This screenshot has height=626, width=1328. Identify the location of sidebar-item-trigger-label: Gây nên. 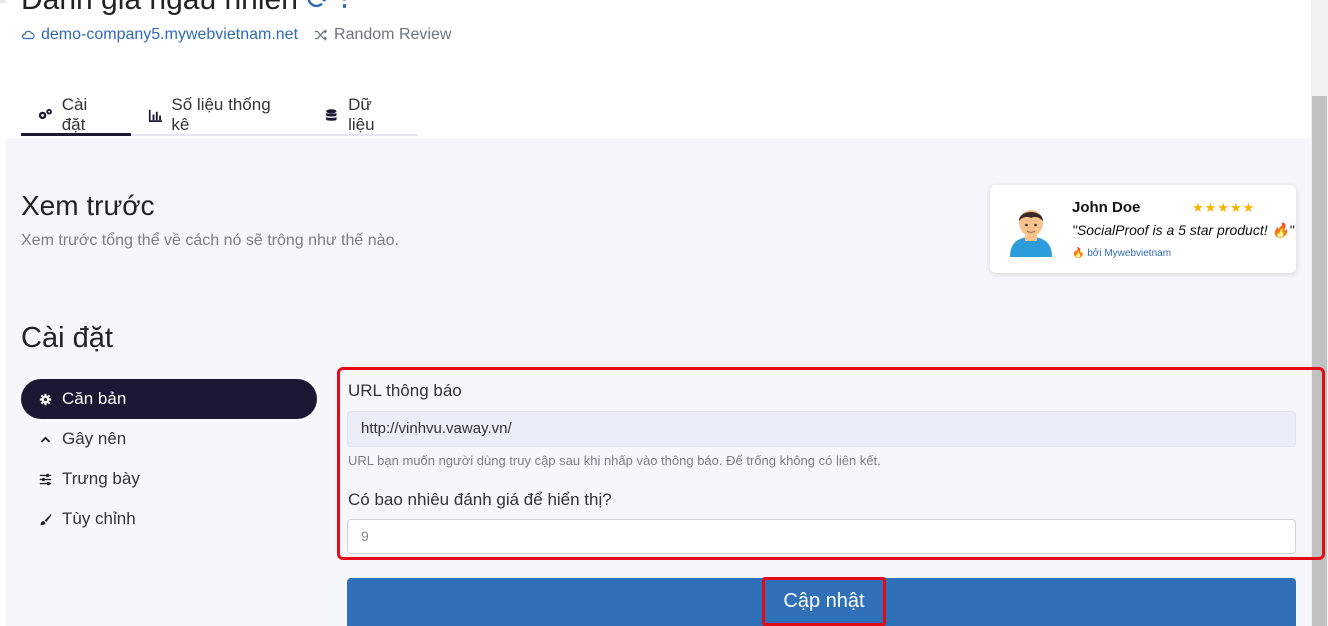
(94, 438).